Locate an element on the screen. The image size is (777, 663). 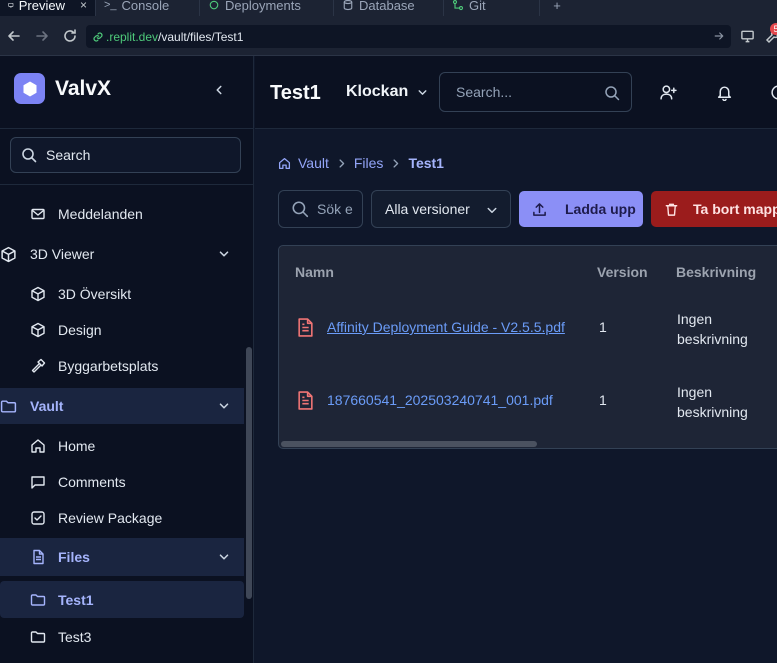
file-name-link: 187660541_202503240741_001.pdf is located at coordinates (440, 400).